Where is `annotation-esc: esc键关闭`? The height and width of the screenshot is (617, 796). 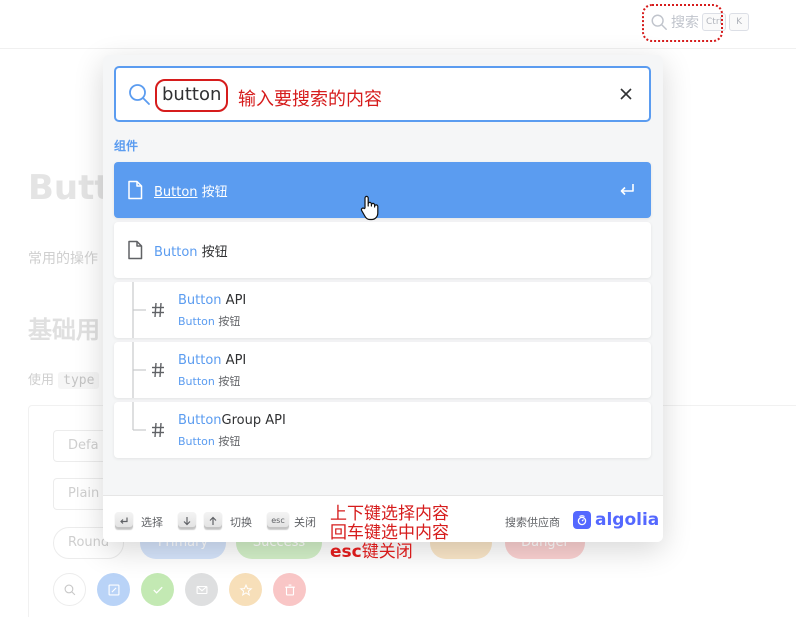 annotation-esc: esc键关闭 is located at coordinates (389, 552).